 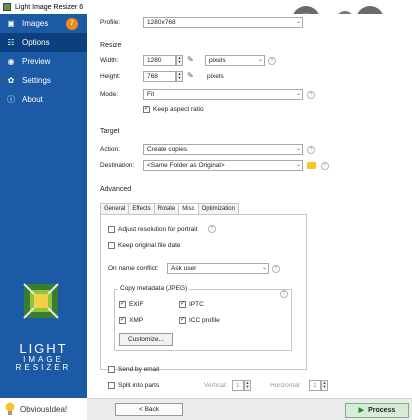 What do you see at coordinates (382, 410) in the screenshot?
I see `process-label: Process` at bounding box center [382, 410].